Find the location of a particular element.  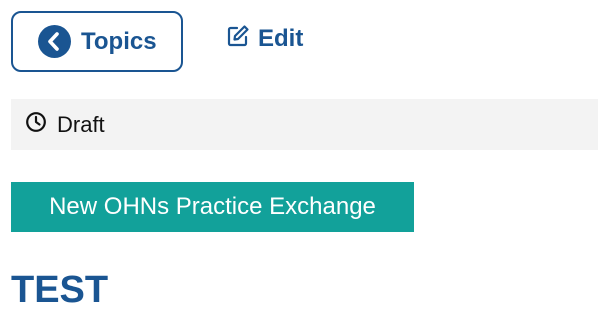

page-title: TEST is located at coordinates (60, 290).